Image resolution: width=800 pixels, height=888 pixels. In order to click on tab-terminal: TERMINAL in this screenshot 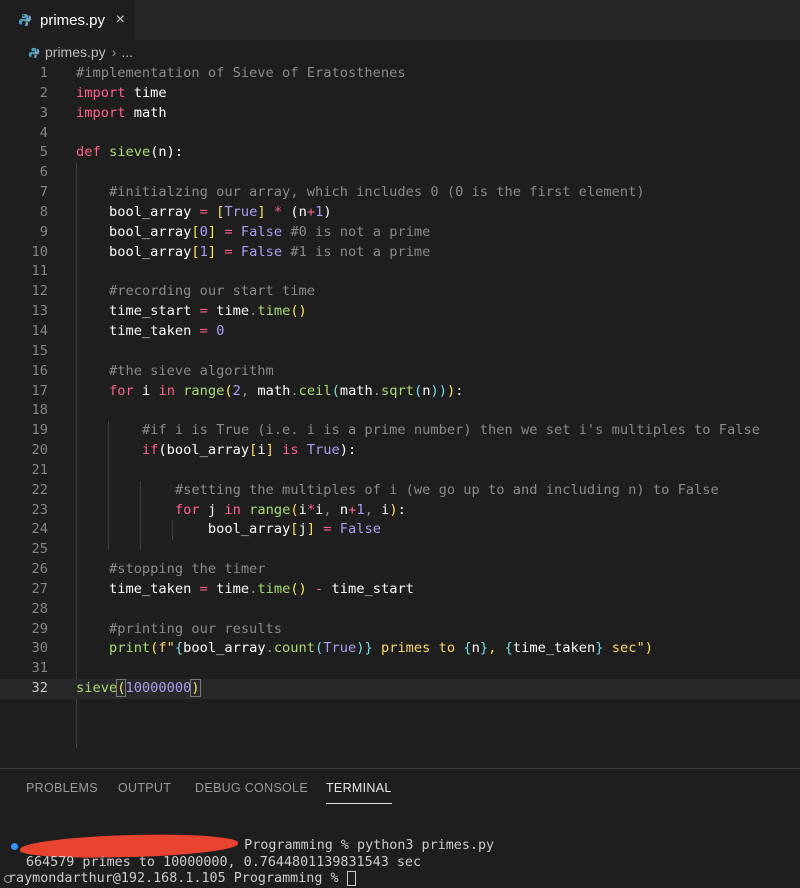, I will do `click(359, 792)`.